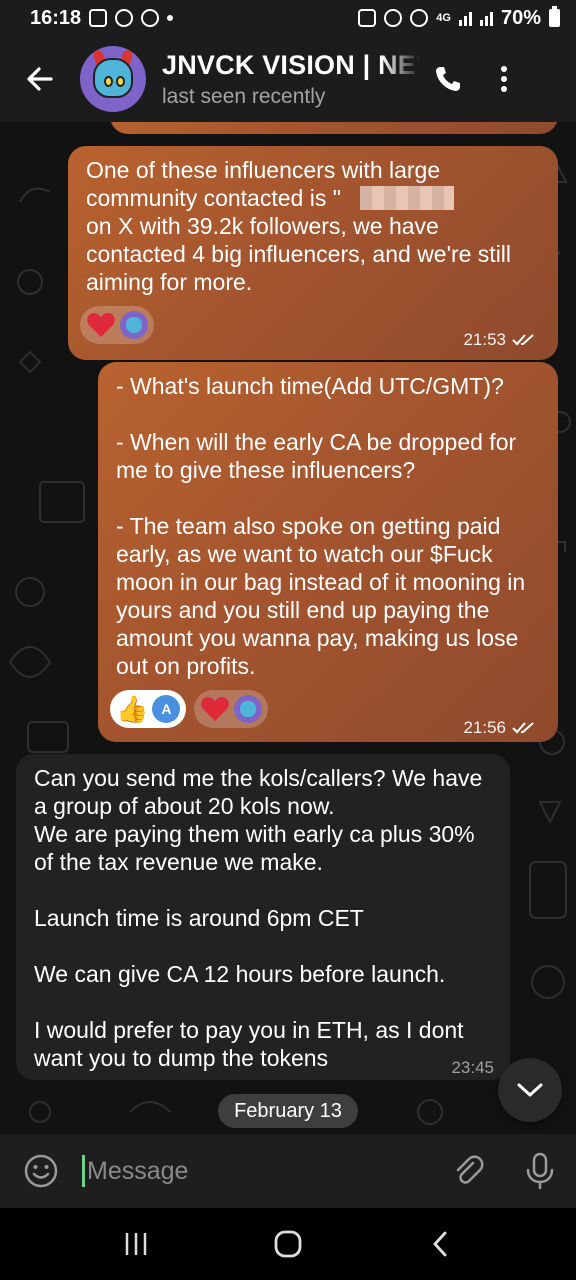  I want to click on emoji-button, so click(41, 1171).